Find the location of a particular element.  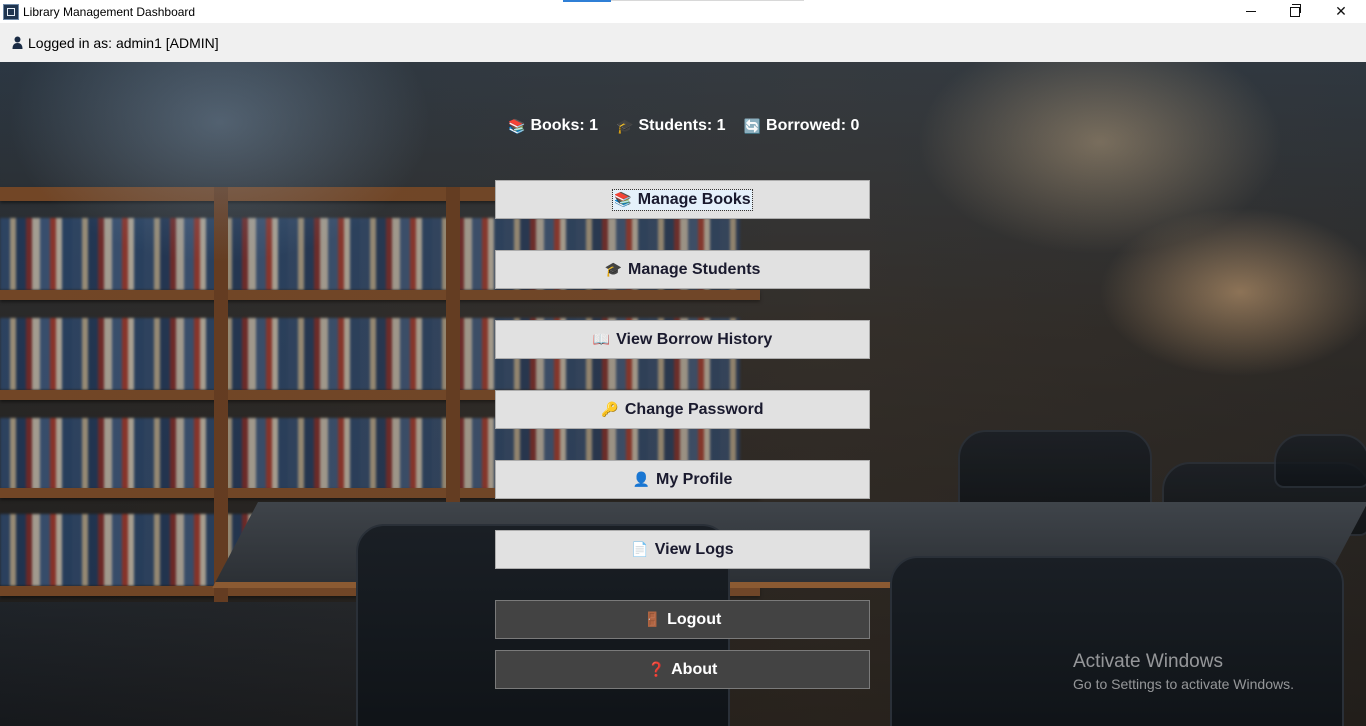

manage-books-label: Manage Books is located at coordinates (694, 199).